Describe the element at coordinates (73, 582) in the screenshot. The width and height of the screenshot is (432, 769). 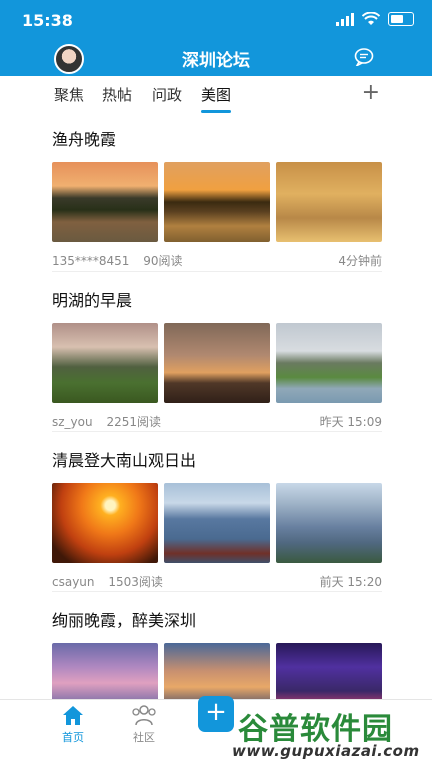
I see `post-author: csayun` at that location.